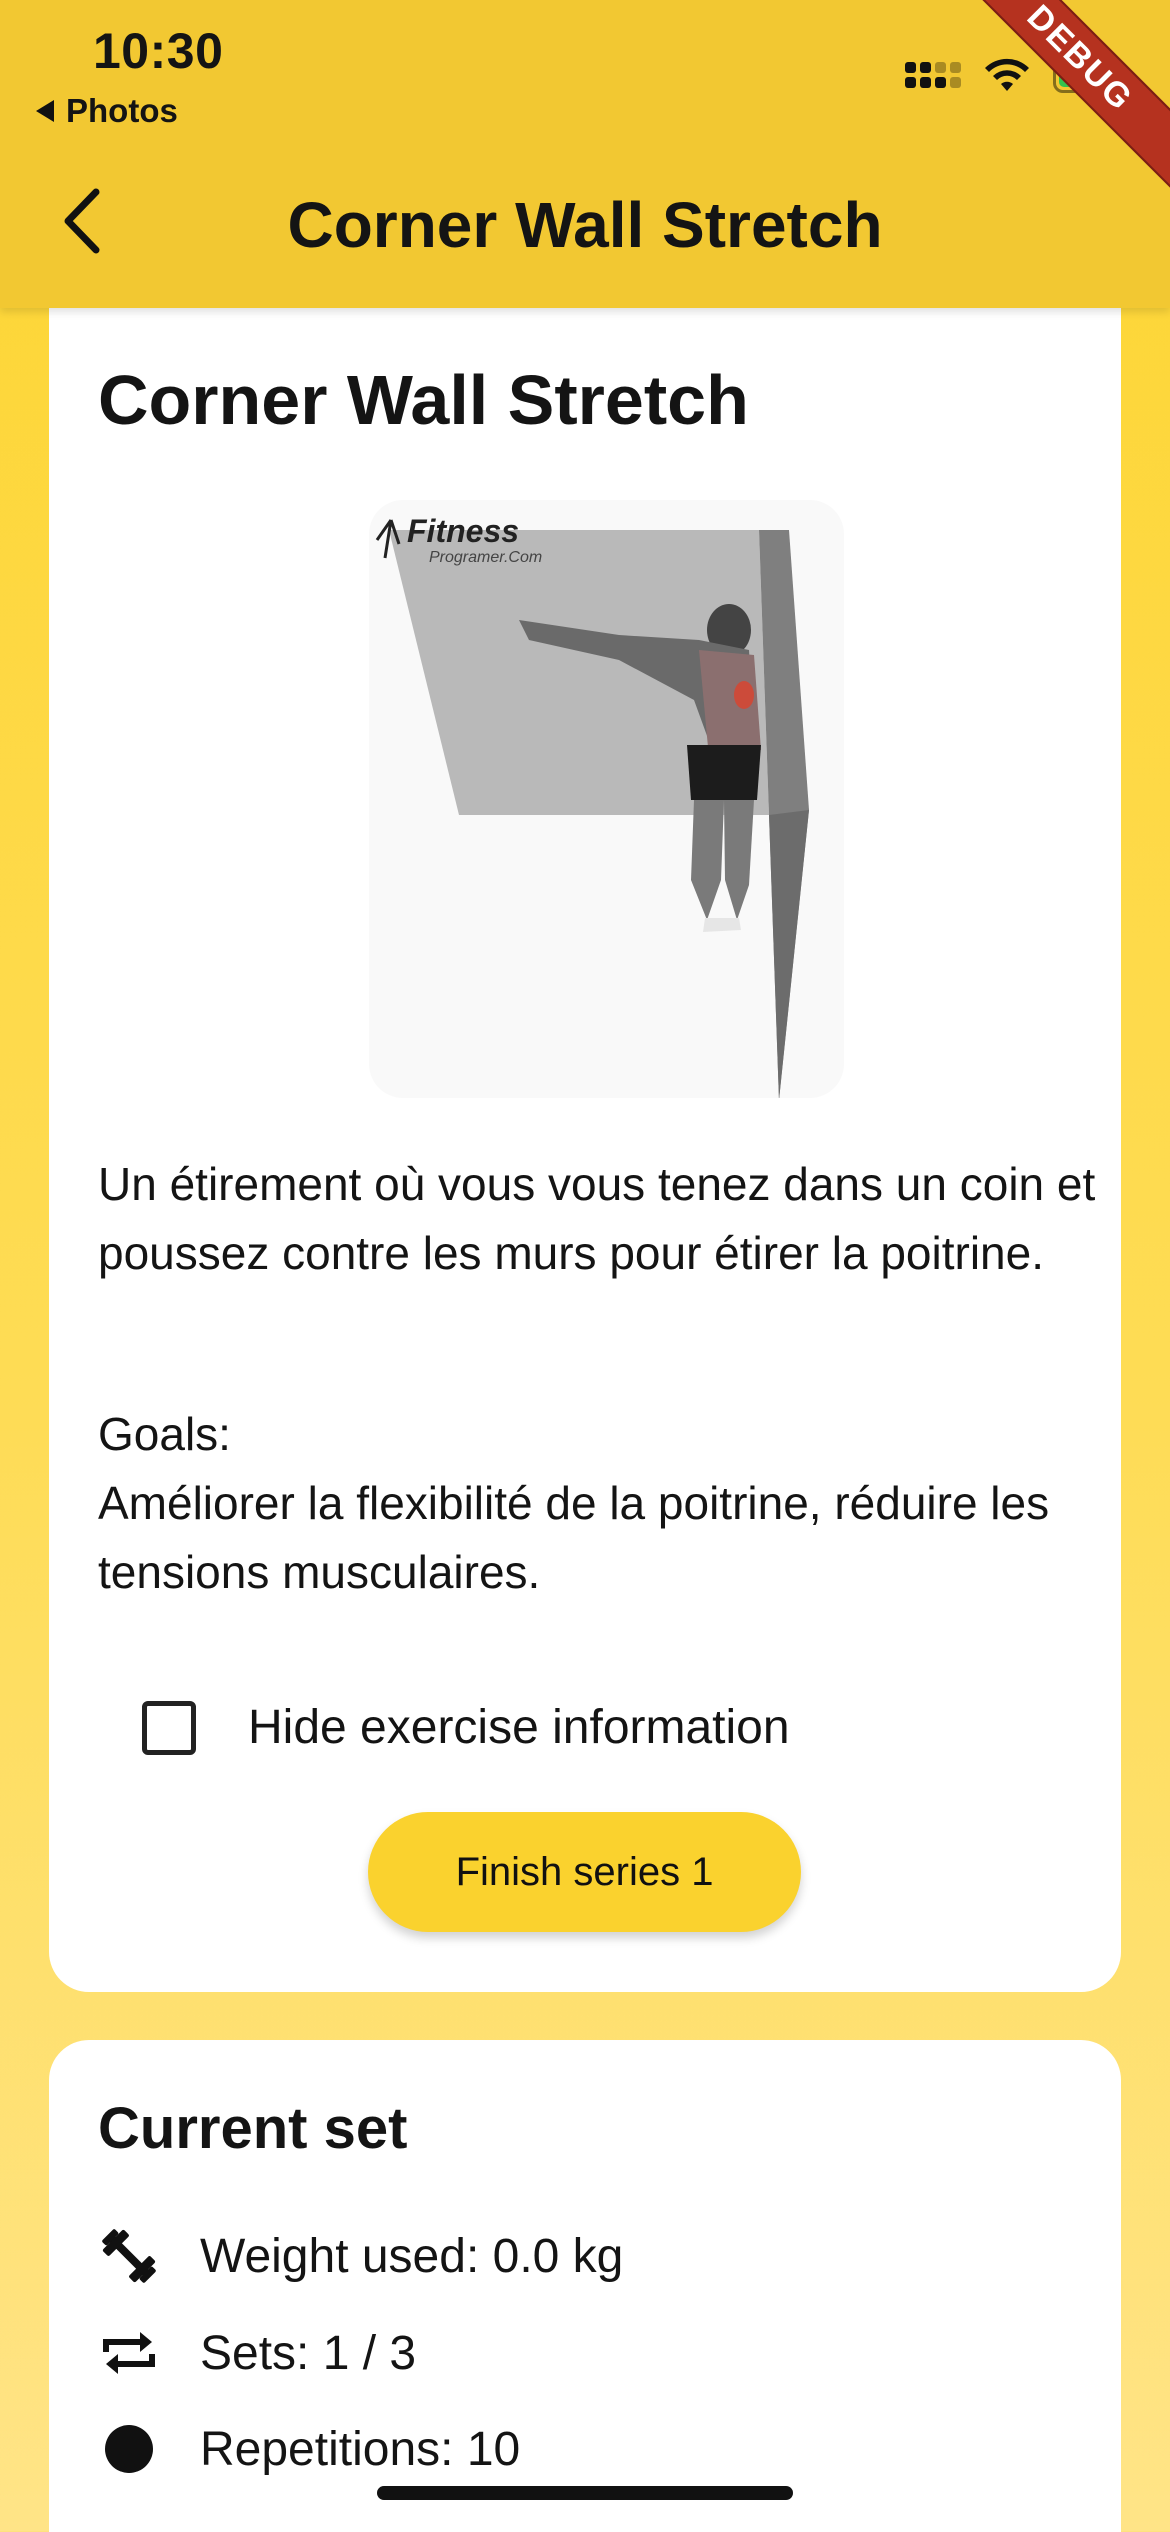 This screenshot has height=2532, width=1170. Describe the element at coordinates (122, 110) in the screenshot. I see `back-app-label: Photos` at that location.